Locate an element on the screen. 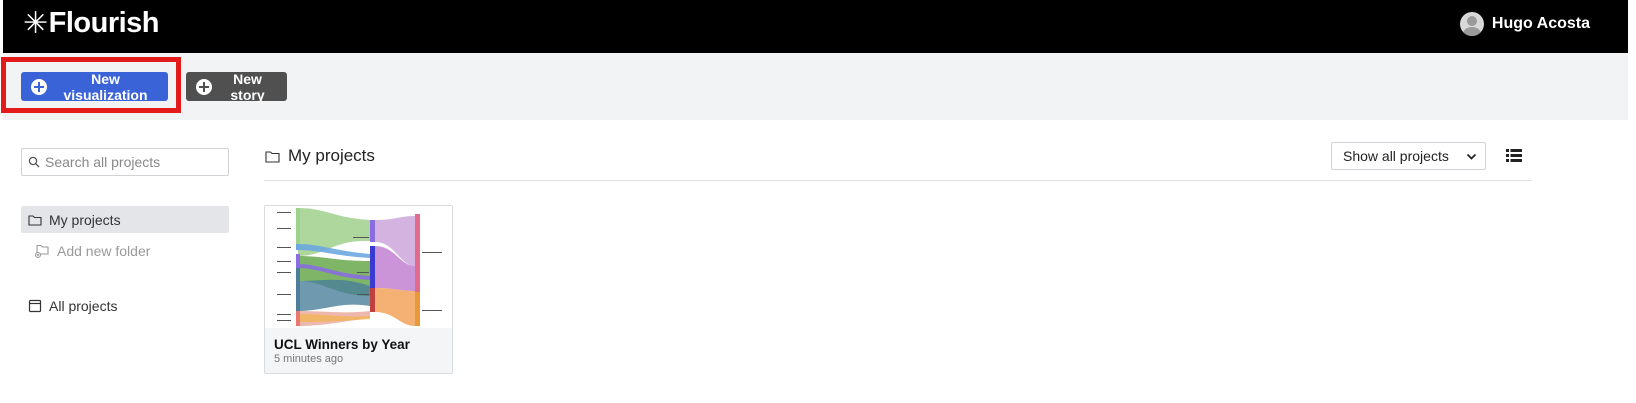 This screenshot has height=403, width=1636. add-folder-icon is located at coordinates (42, 251).